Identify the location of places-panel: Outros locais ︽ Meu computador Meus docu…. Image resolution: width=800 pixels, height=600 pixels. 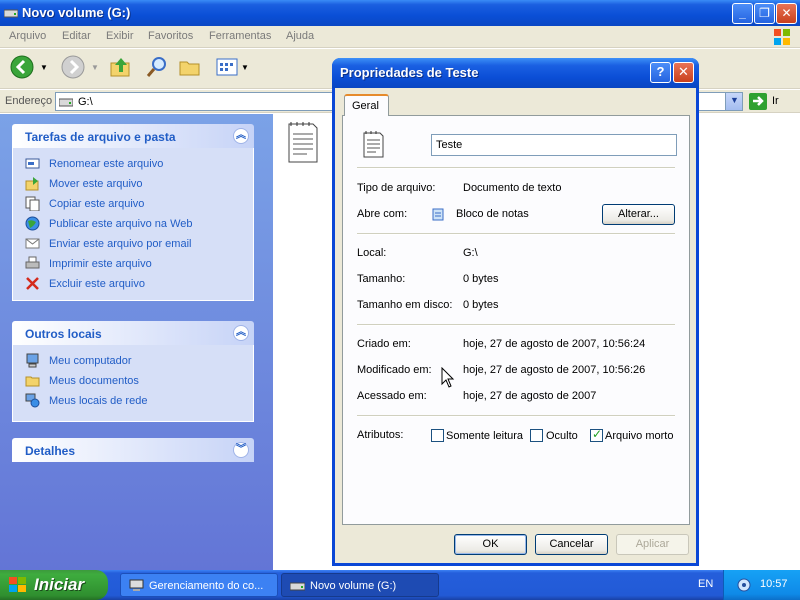
(133, 371).